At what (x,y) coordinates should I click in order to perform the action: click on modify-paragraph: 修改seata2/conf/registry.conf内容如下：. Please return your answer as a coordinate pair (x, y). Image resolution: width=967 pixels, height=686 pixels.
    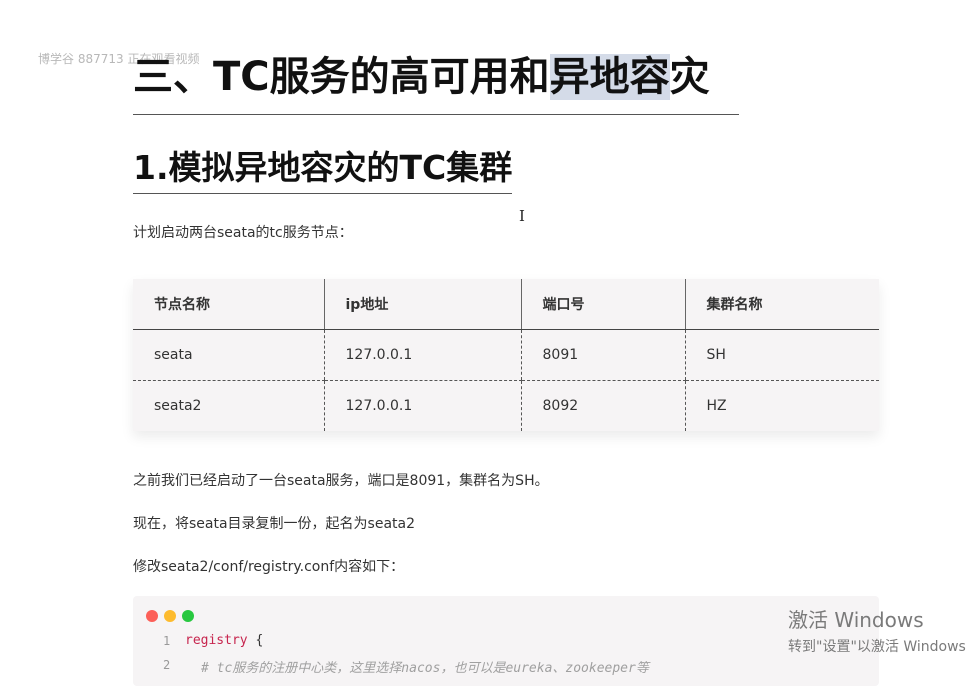
    Looking at the image, I should click on (269, 567).